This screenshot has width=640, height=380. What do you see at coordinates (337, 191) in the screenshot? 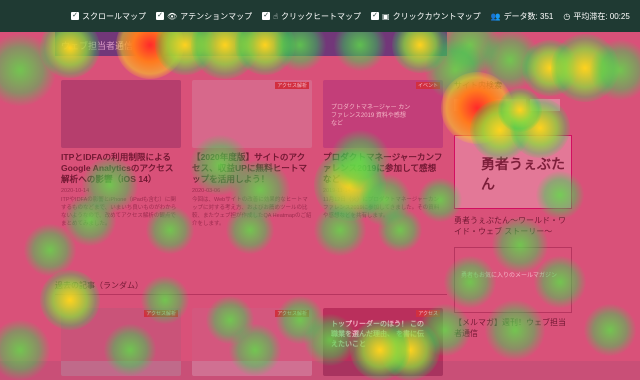
I see `article-date: 2019-11-14` at bounding box center [337, 191].